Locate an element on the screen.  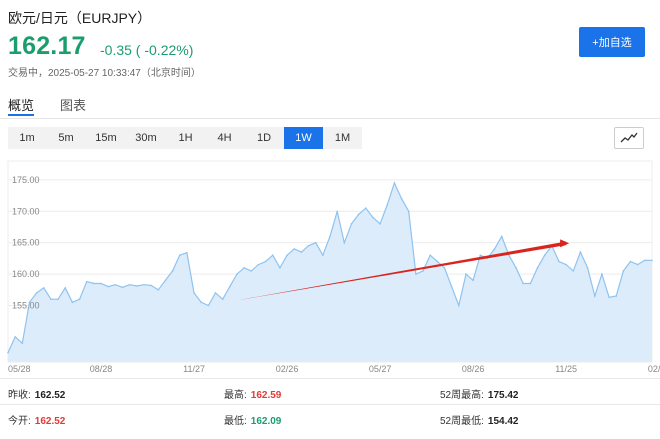
tab-chart: 图表 is located at coordinates (73, 104).